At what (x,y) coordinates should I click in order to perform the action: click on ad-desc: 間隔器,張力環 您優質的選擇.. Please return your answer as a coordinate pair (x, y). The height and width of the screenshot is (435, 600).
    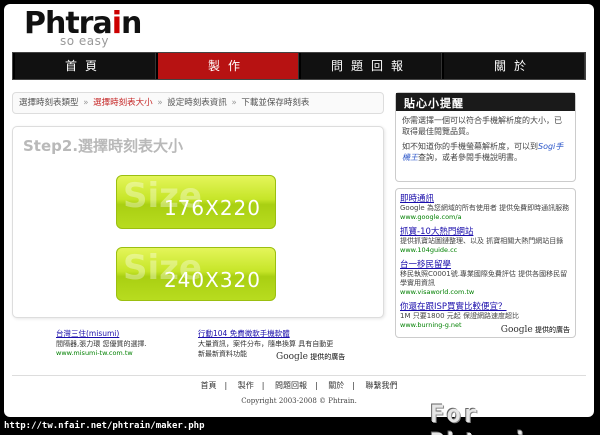
    Looking at the image, I should click on (101, 344).